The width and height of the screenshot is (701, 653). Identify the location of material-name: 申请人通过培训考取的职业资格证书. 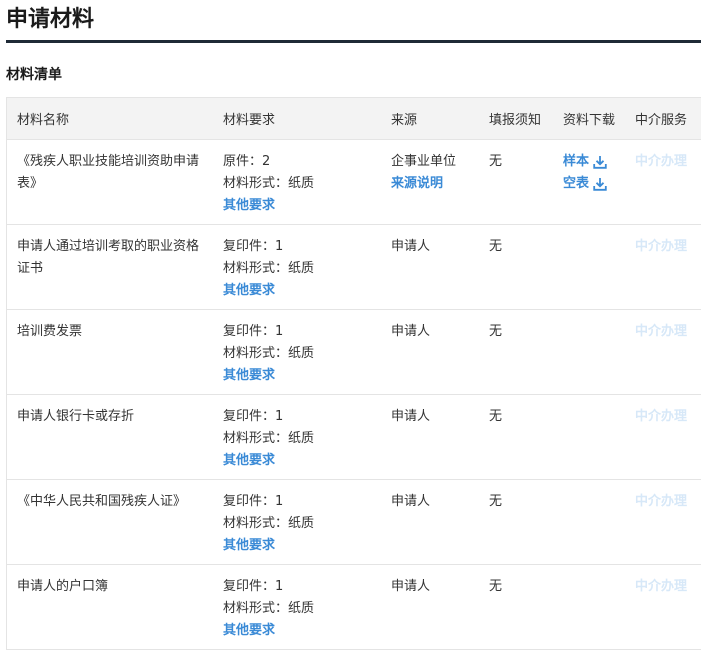
(108, 257).